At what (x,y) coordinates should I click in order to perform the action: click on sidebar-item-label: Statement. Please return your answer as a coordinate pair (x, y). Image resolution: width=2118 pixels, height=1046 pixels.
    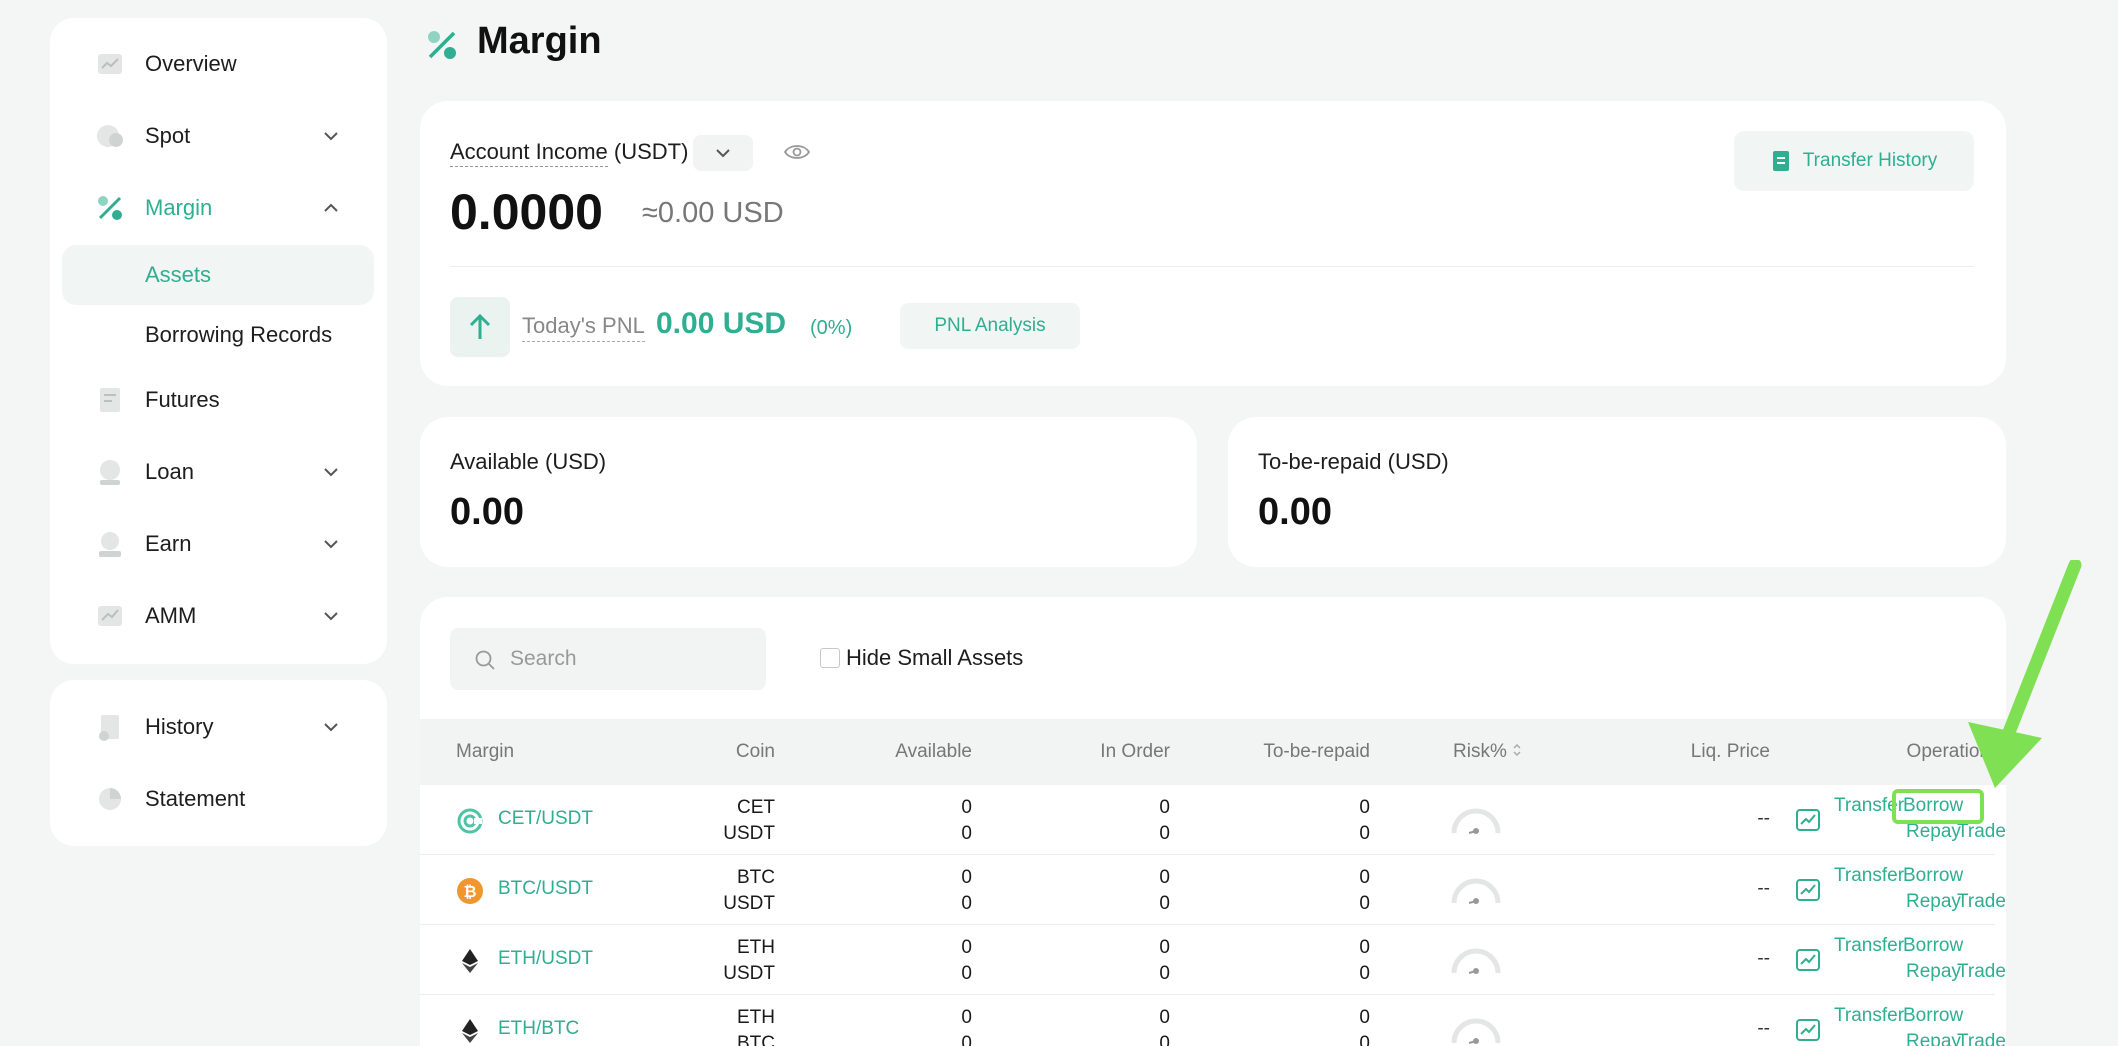
    Looking at the image, I should click on (195, 798).